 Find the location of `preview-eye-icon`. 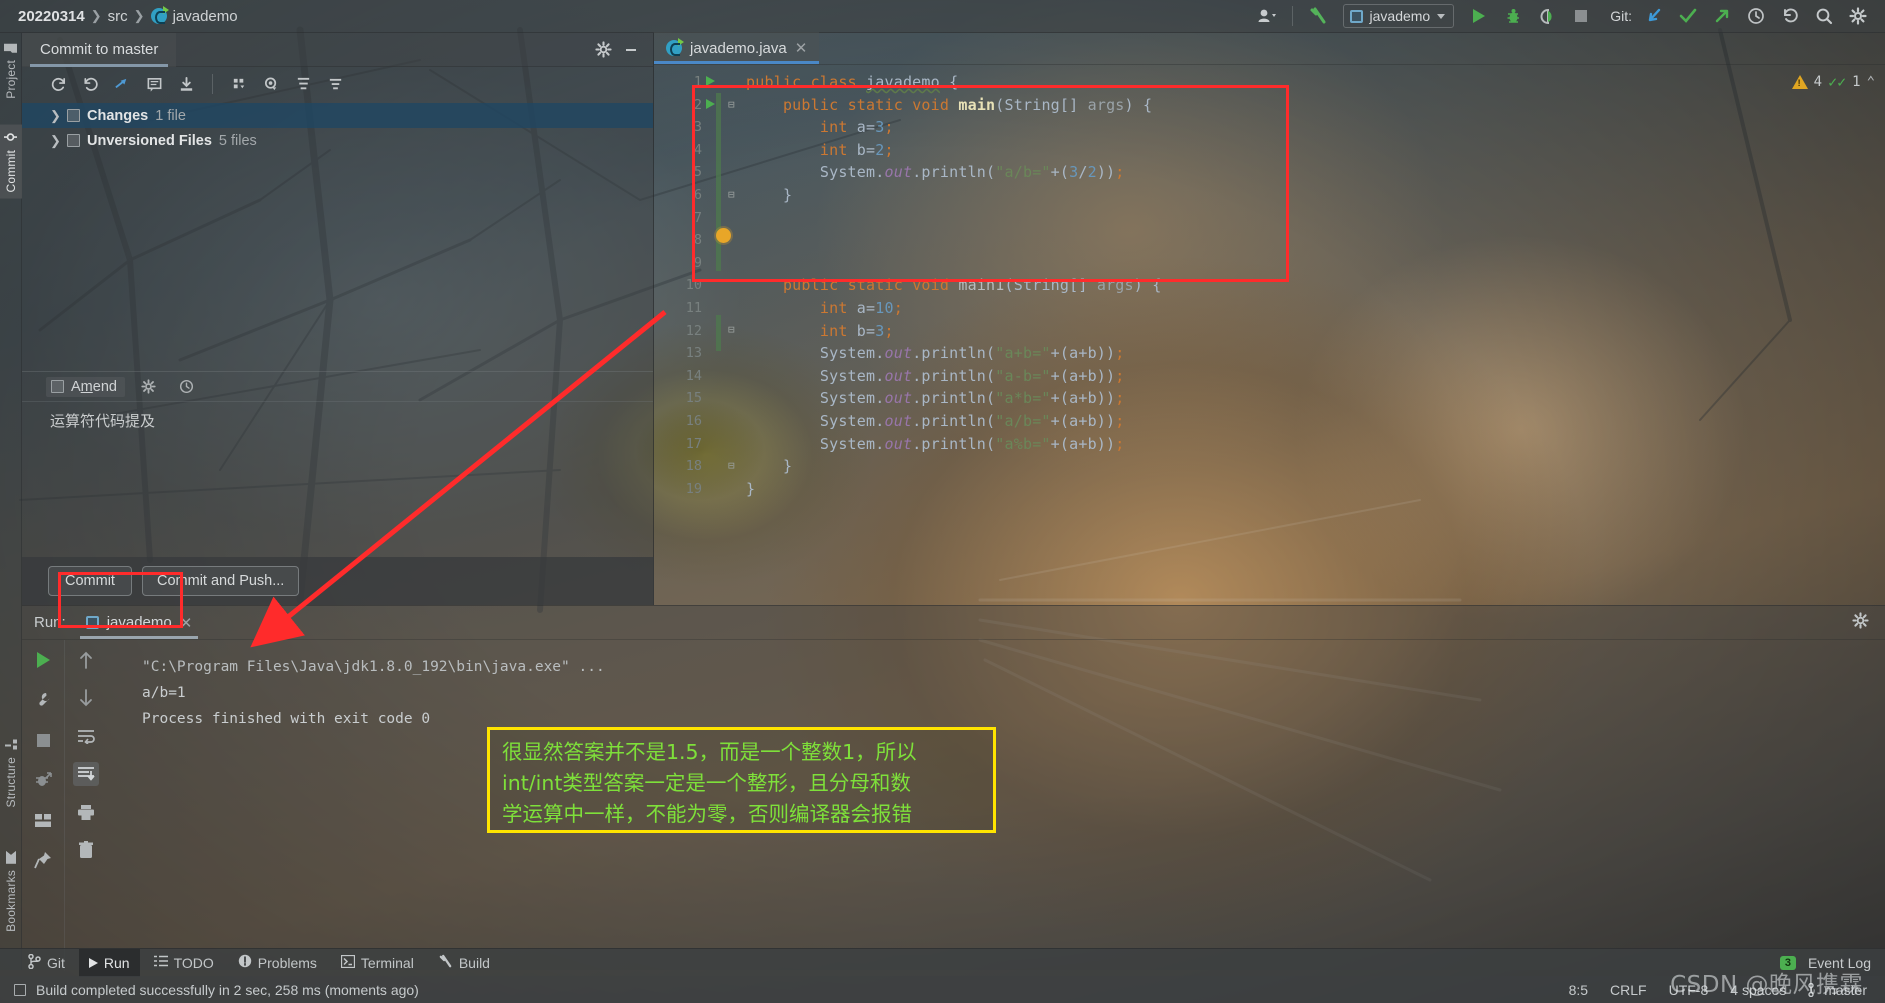

preview-eye-icon is located at coordinates (271, 84).